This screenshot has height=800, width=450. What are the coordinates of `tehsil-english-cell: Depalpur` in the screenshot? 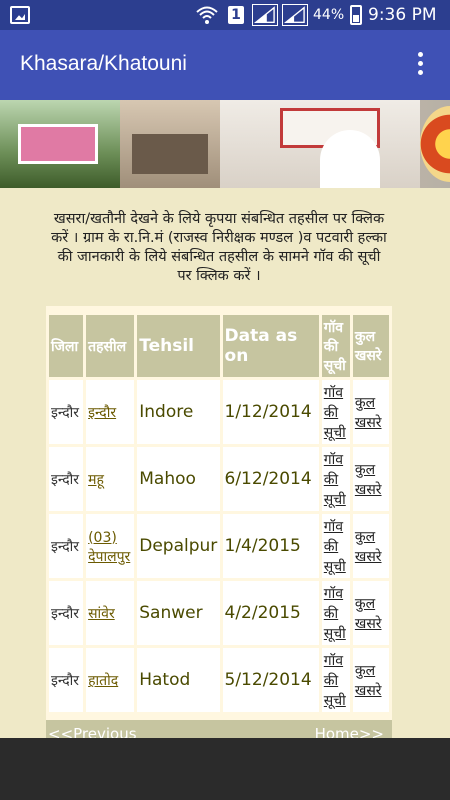 It's located at (178, 546).